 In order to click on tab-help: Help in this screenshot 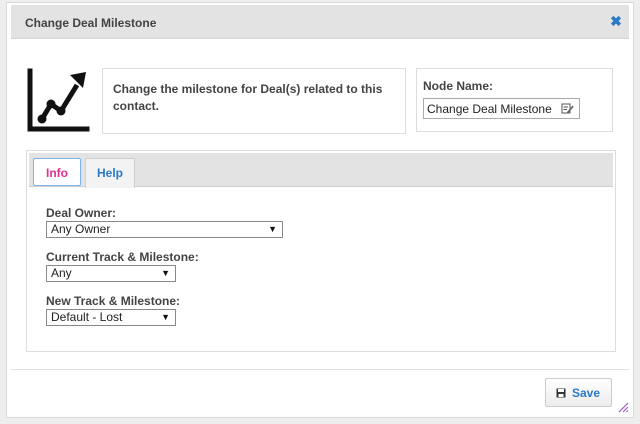, I will do `click(110, 173)`.